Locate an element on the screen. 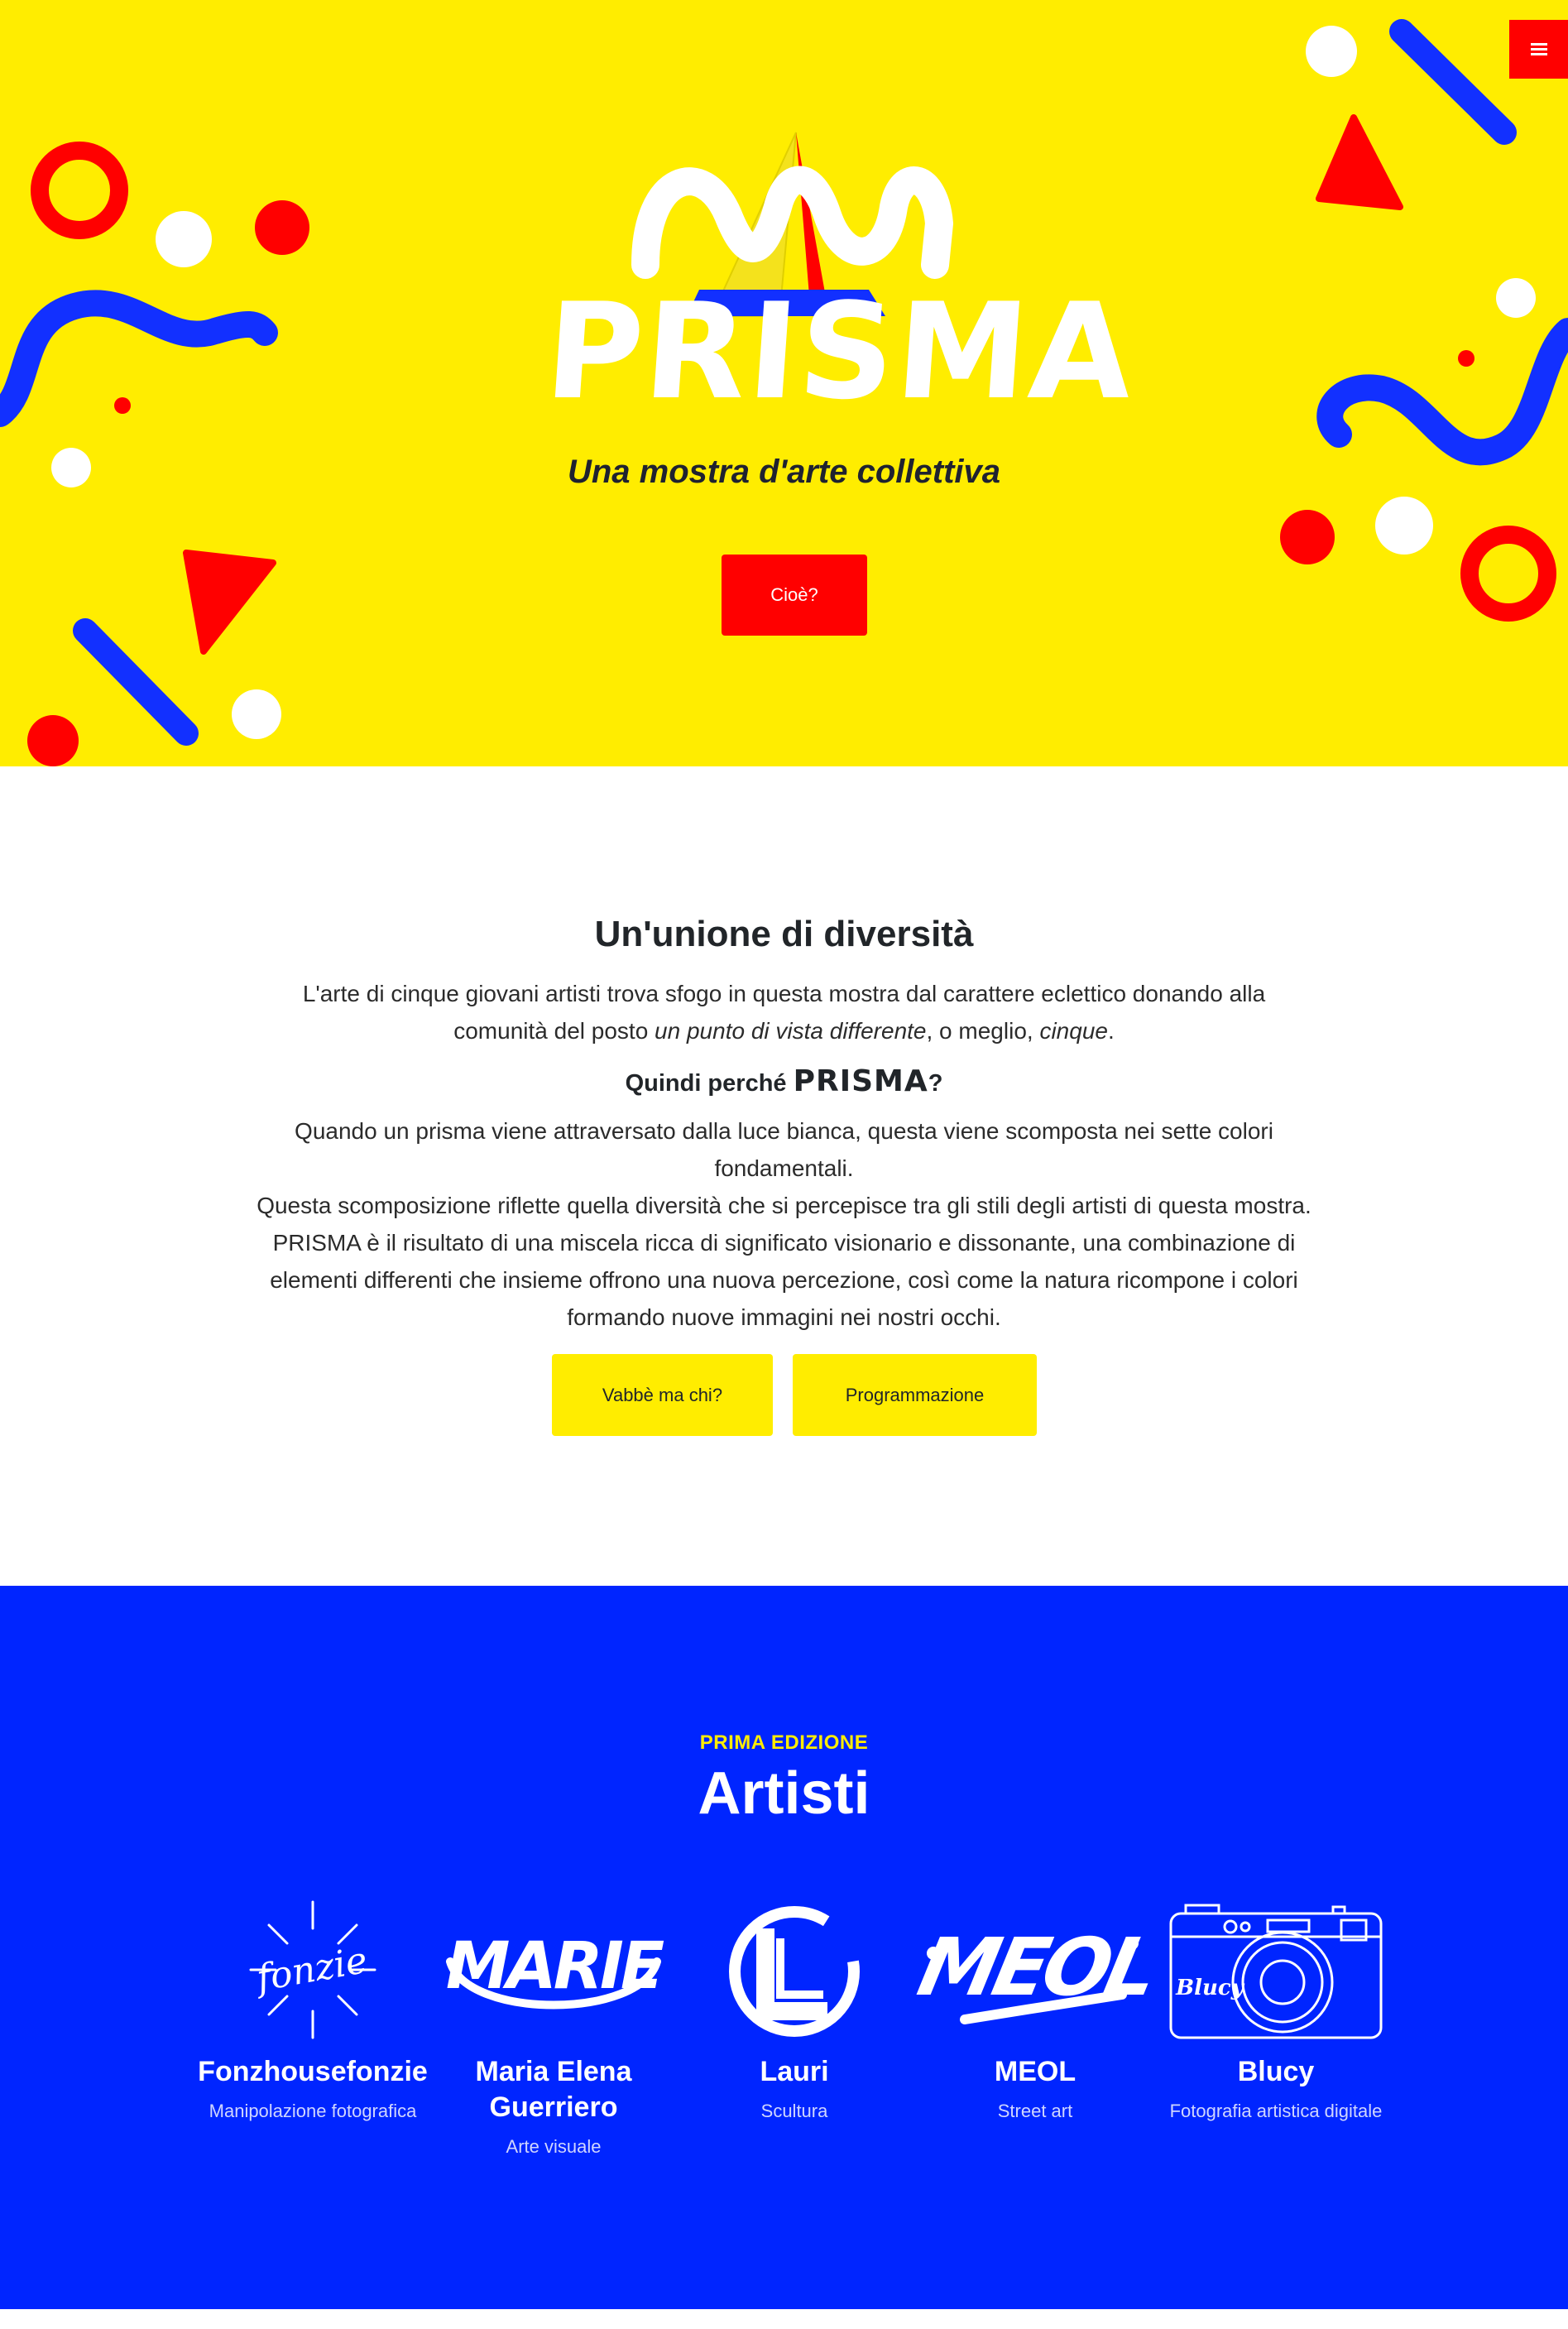  sun-signature-logo-icon: fonzie is located at coordinates (313, 1970).